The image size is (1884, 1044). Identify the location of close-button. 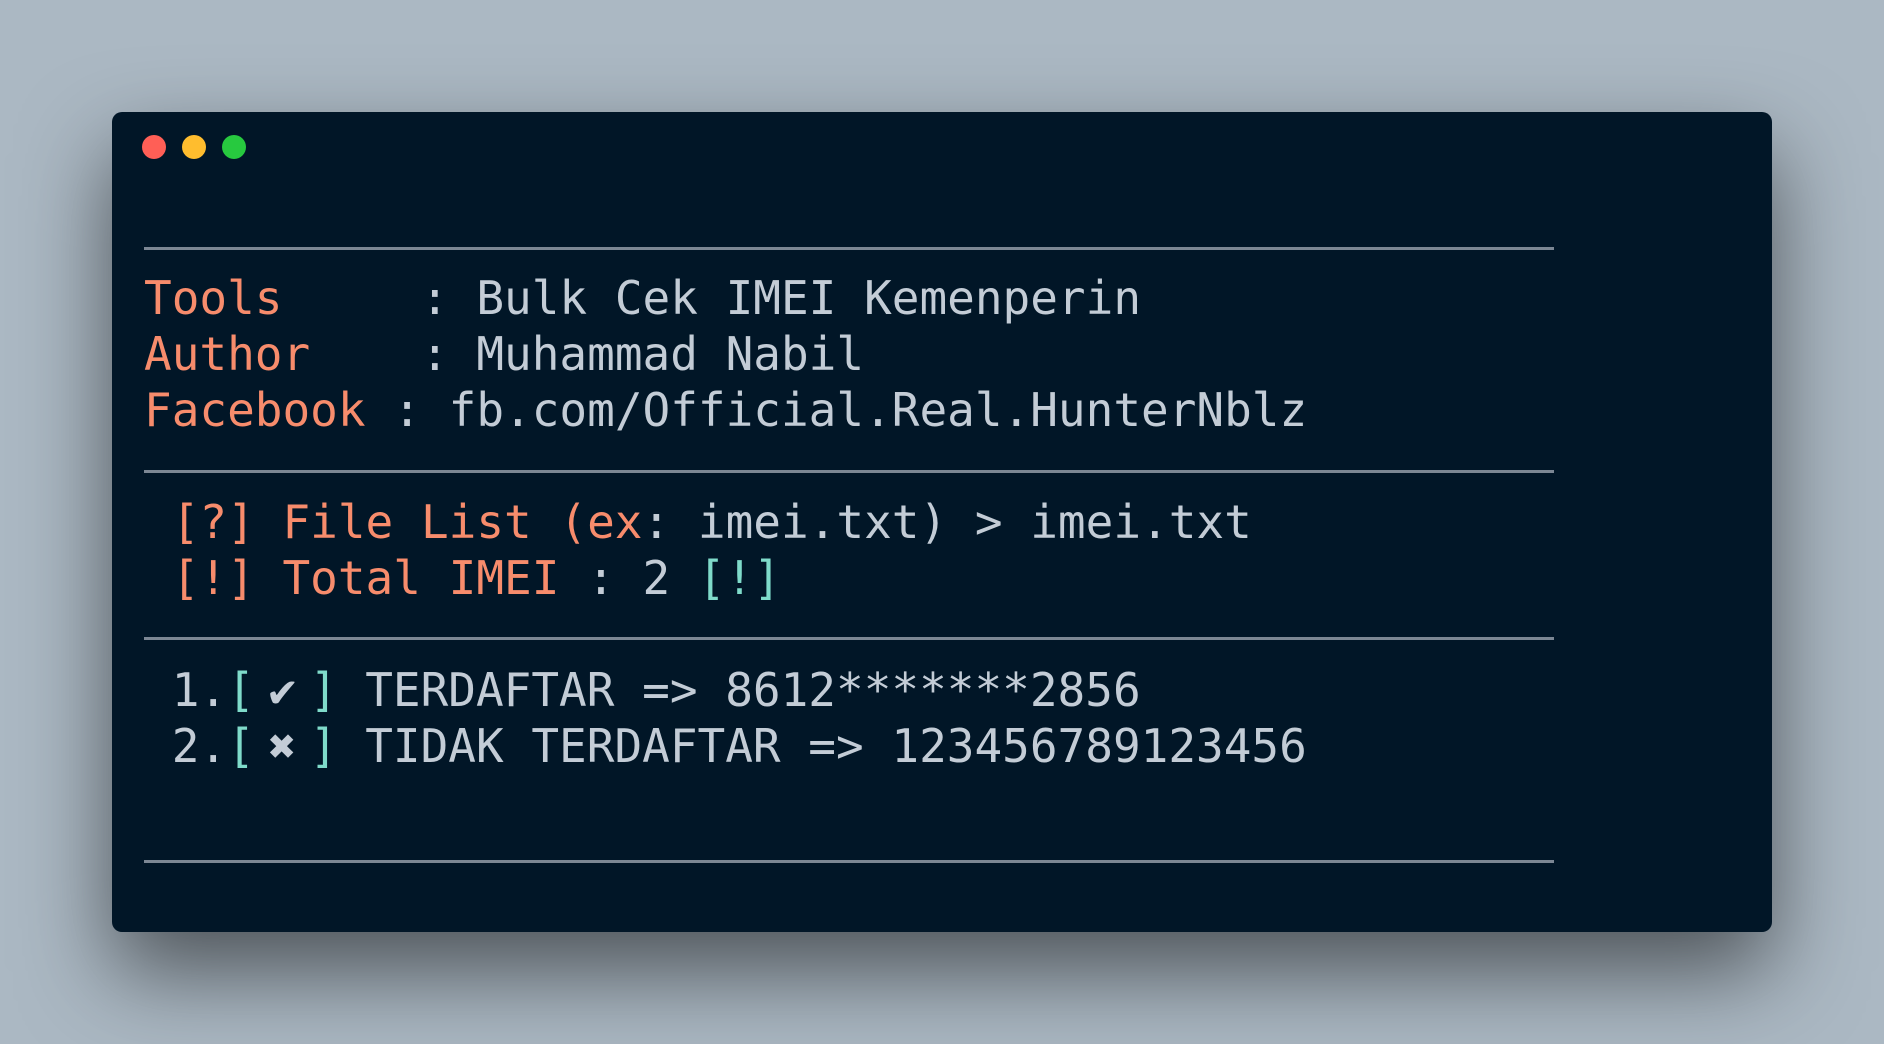
(154, 147).